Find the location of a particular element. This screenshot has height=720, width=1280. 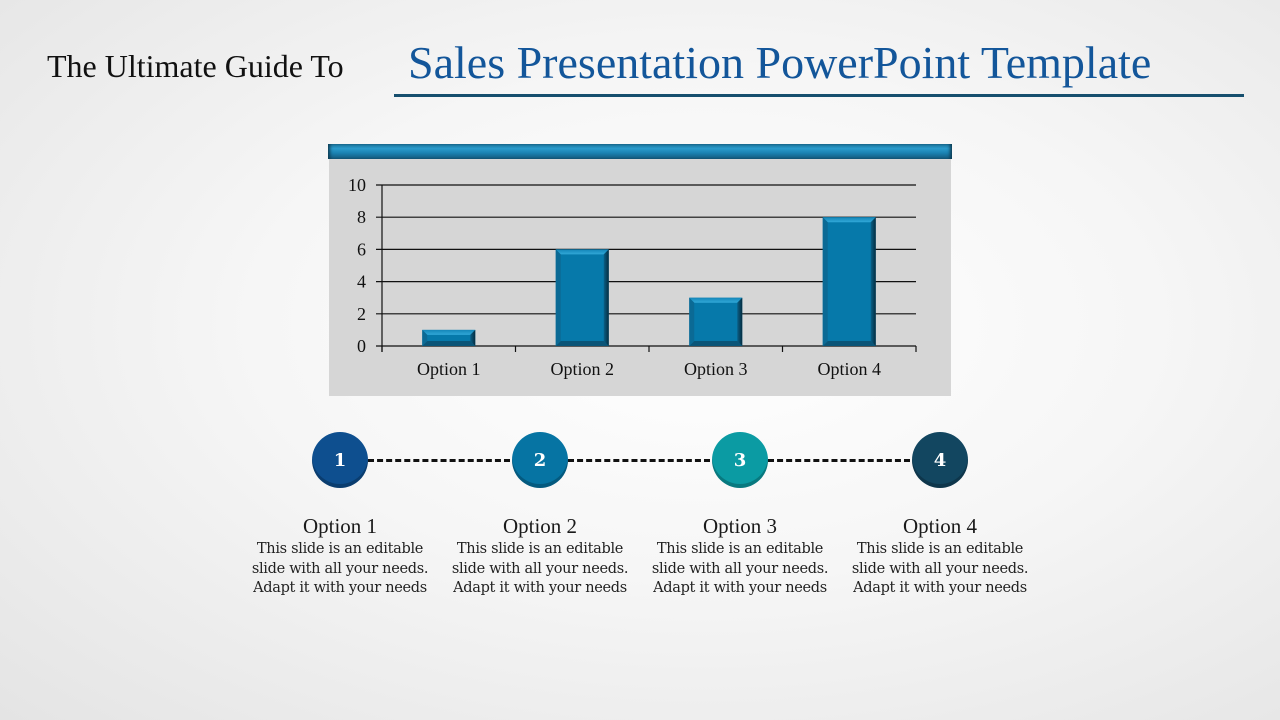

x-tick-label: Option 1 is located at coordinates (449, 369).